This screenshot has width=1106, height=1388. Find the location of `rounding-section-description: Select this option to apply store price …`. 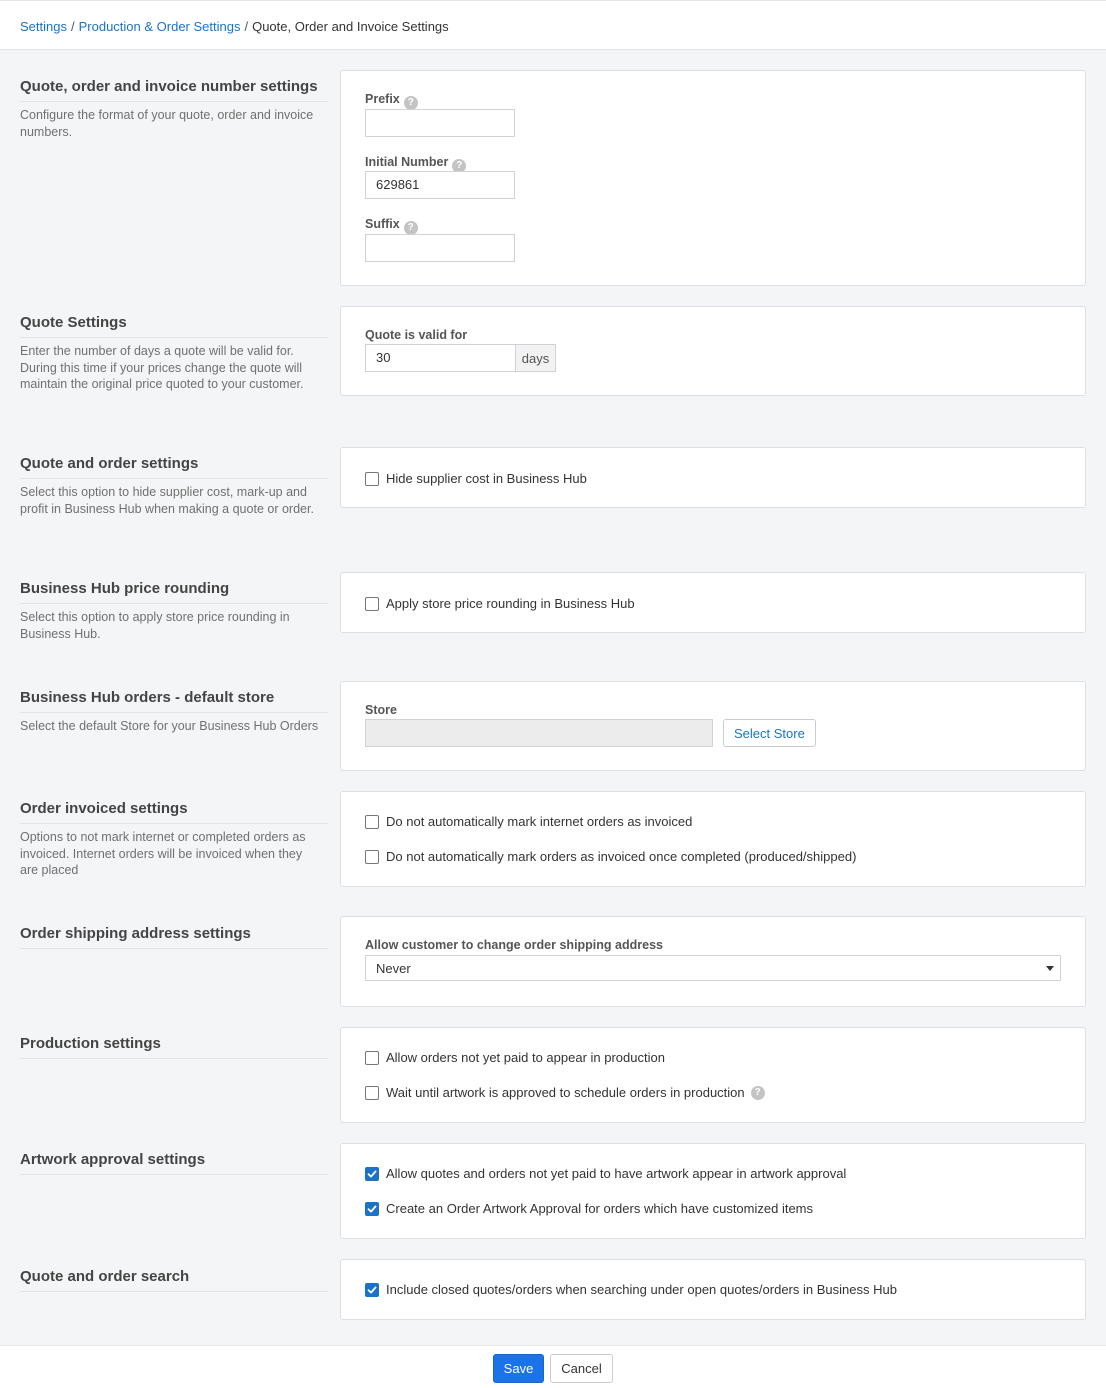

rounding-section-description: Select this option to apply store price … is located at coordinates (155, 625).